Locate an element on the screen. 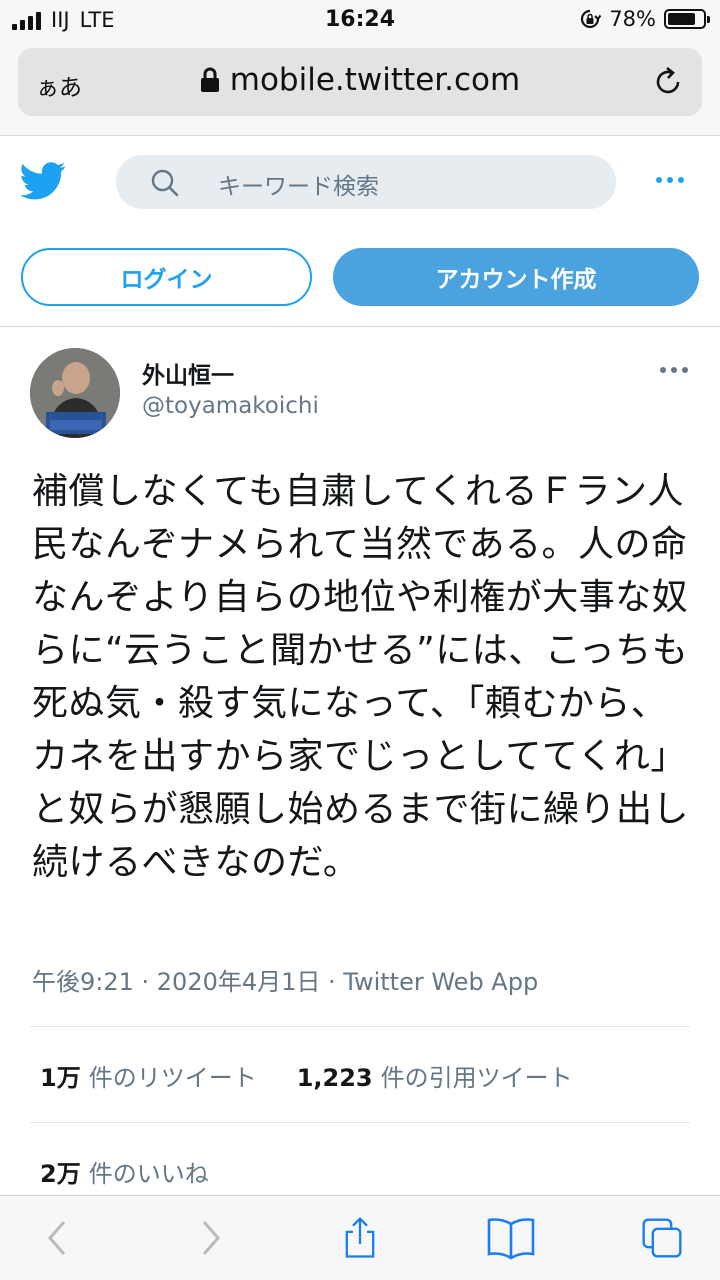 The height and width of the screenshot is (1280, 720). browser-address-area: ぁあ mobile.twitter.com is located at coordinates (360, 88).